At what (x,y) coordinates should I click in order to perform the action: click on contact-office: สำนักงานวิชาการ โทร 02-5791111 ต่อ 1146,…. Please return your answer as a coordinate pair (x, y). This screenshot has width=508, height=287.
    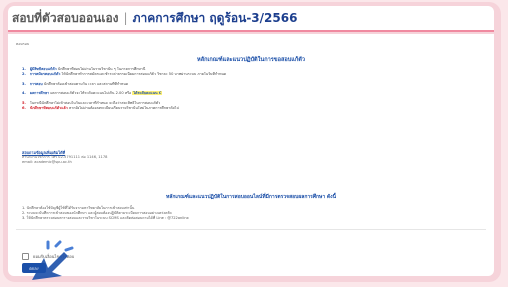
    Looking at the image, I should click on (65, 157).